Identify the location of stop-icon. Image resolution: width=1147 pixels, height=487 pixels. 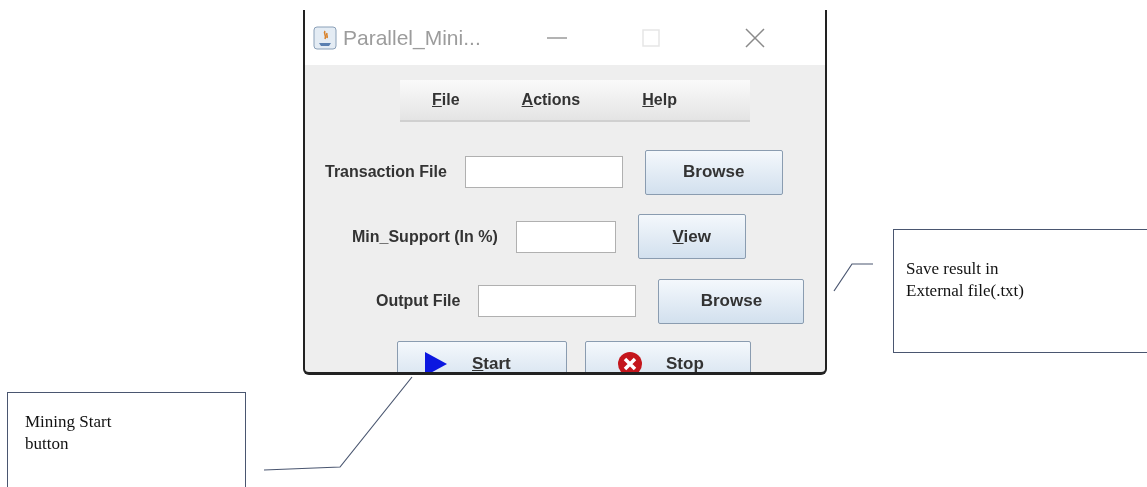
(630, 361).